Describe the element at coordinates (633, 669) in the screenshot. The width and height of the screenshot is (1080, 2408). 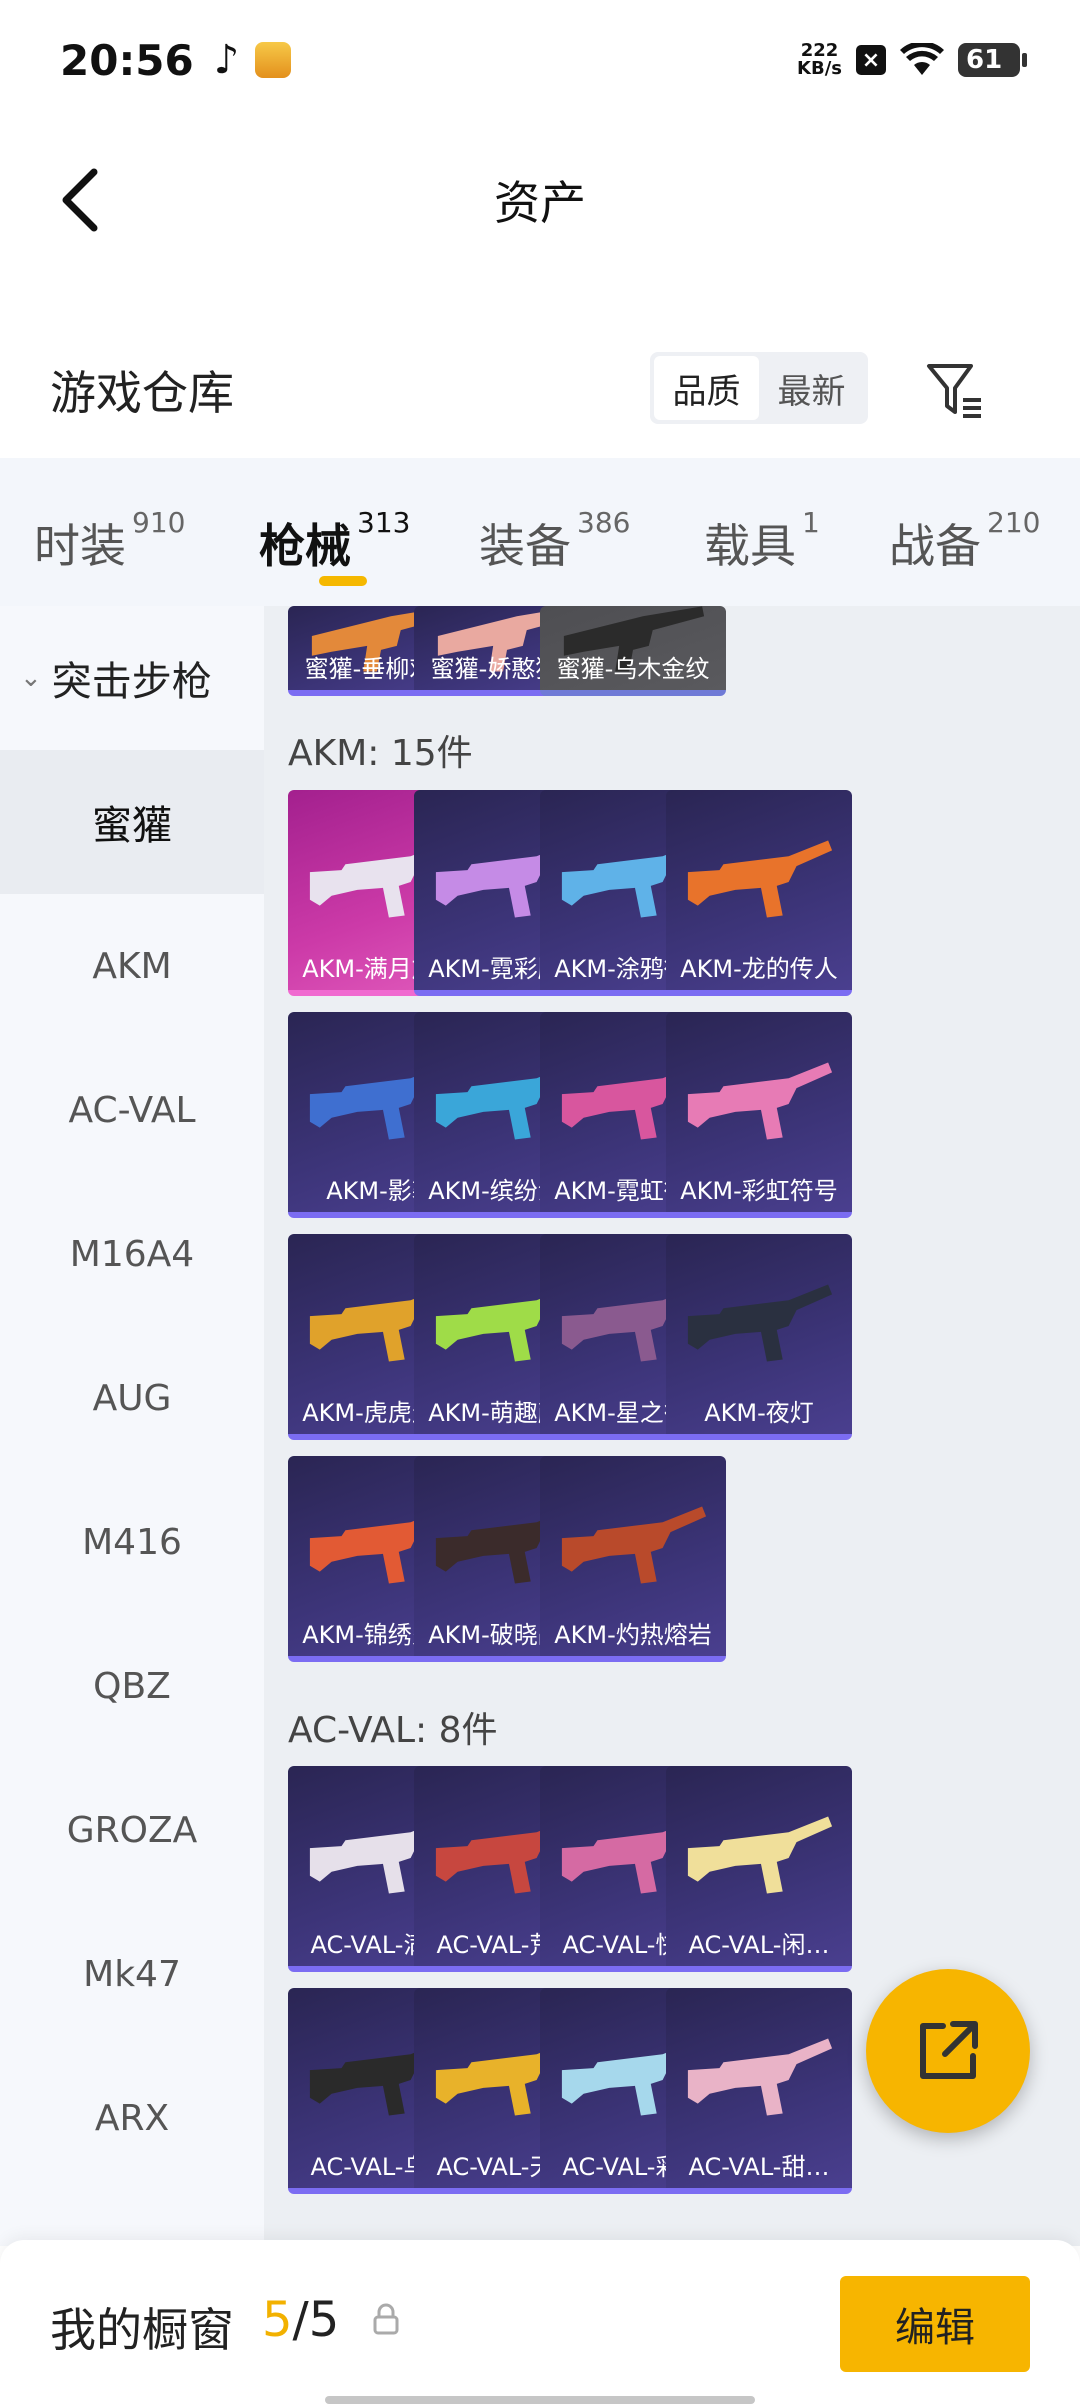
I see `skin-card-label: 蜜獾-乌木金纹` at that location.